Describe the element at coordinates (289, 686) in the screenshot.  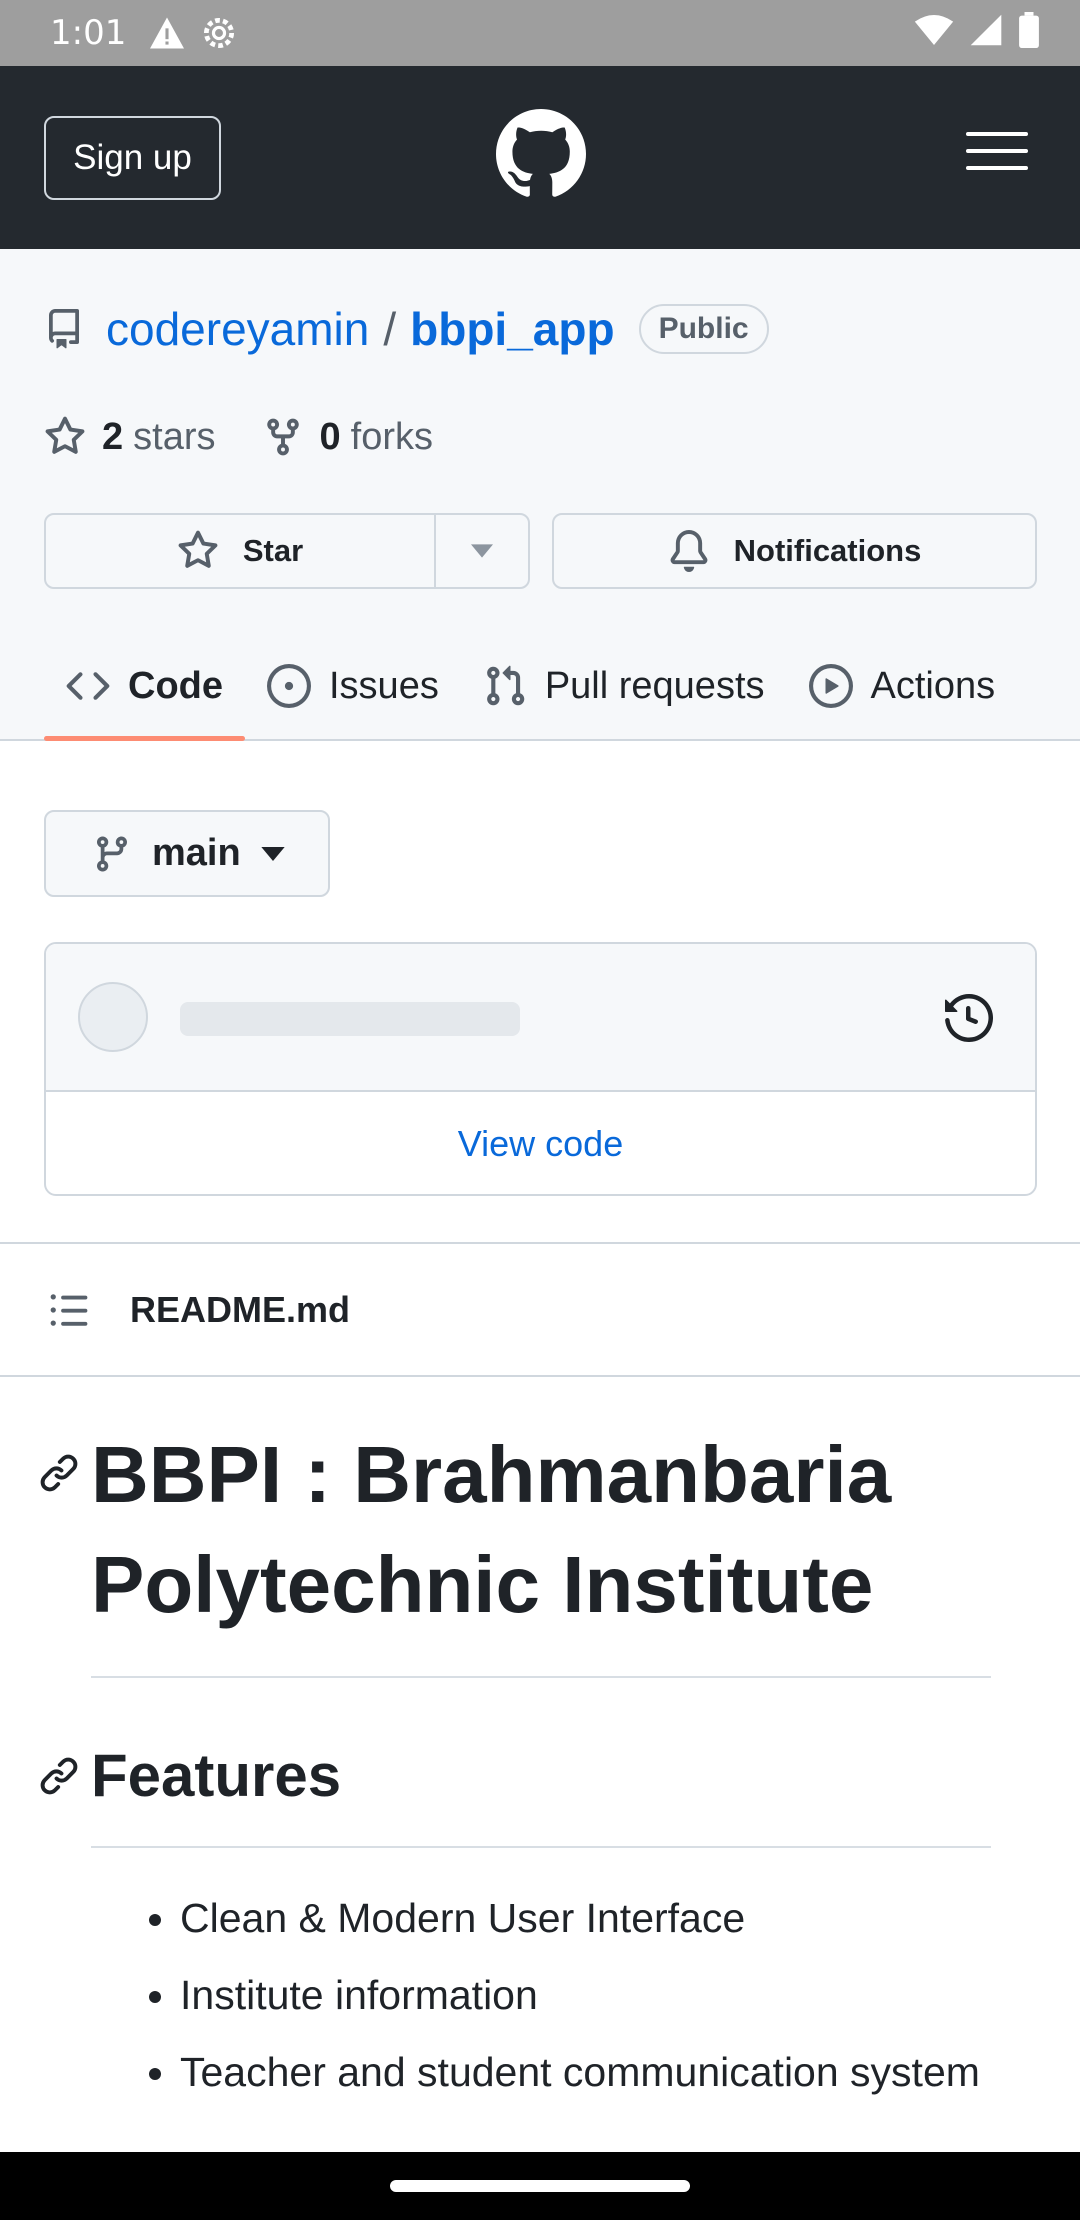
I see `issue-icon` at that location.